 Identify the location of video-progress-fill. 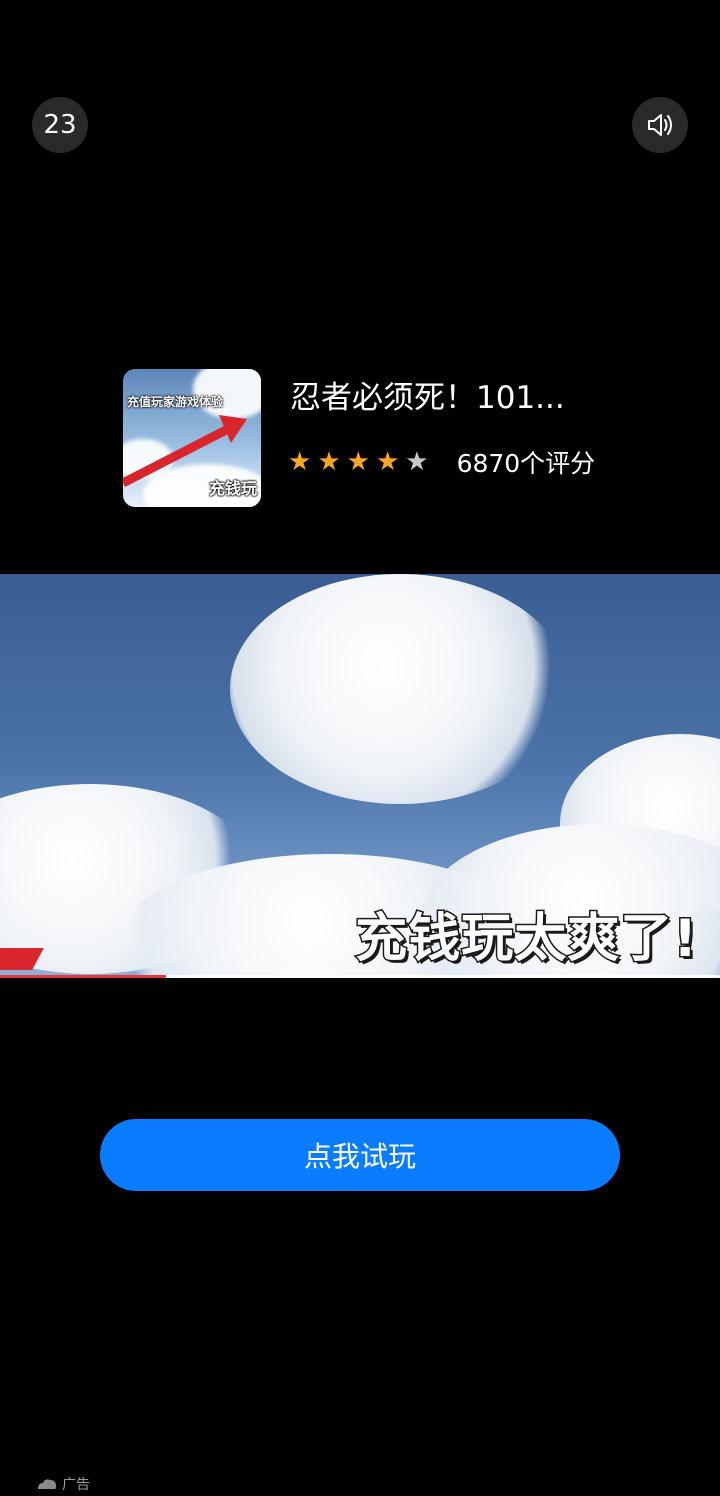
(83, 976).